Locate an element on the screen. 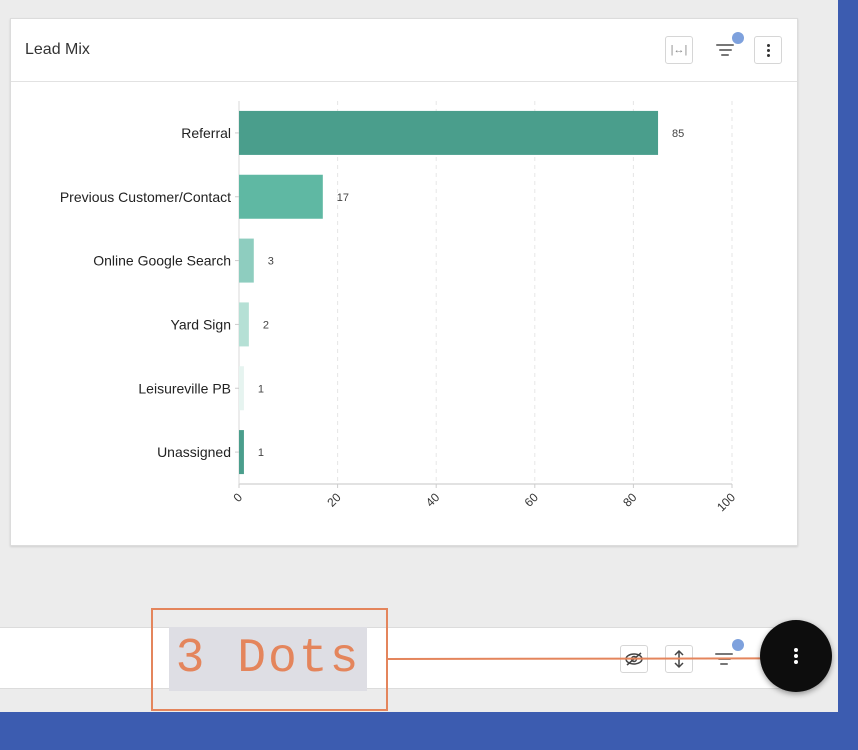 This screenshot has height=750, width=858. category-label: Previous Customer/Contact is located at coordinates (145, 197).